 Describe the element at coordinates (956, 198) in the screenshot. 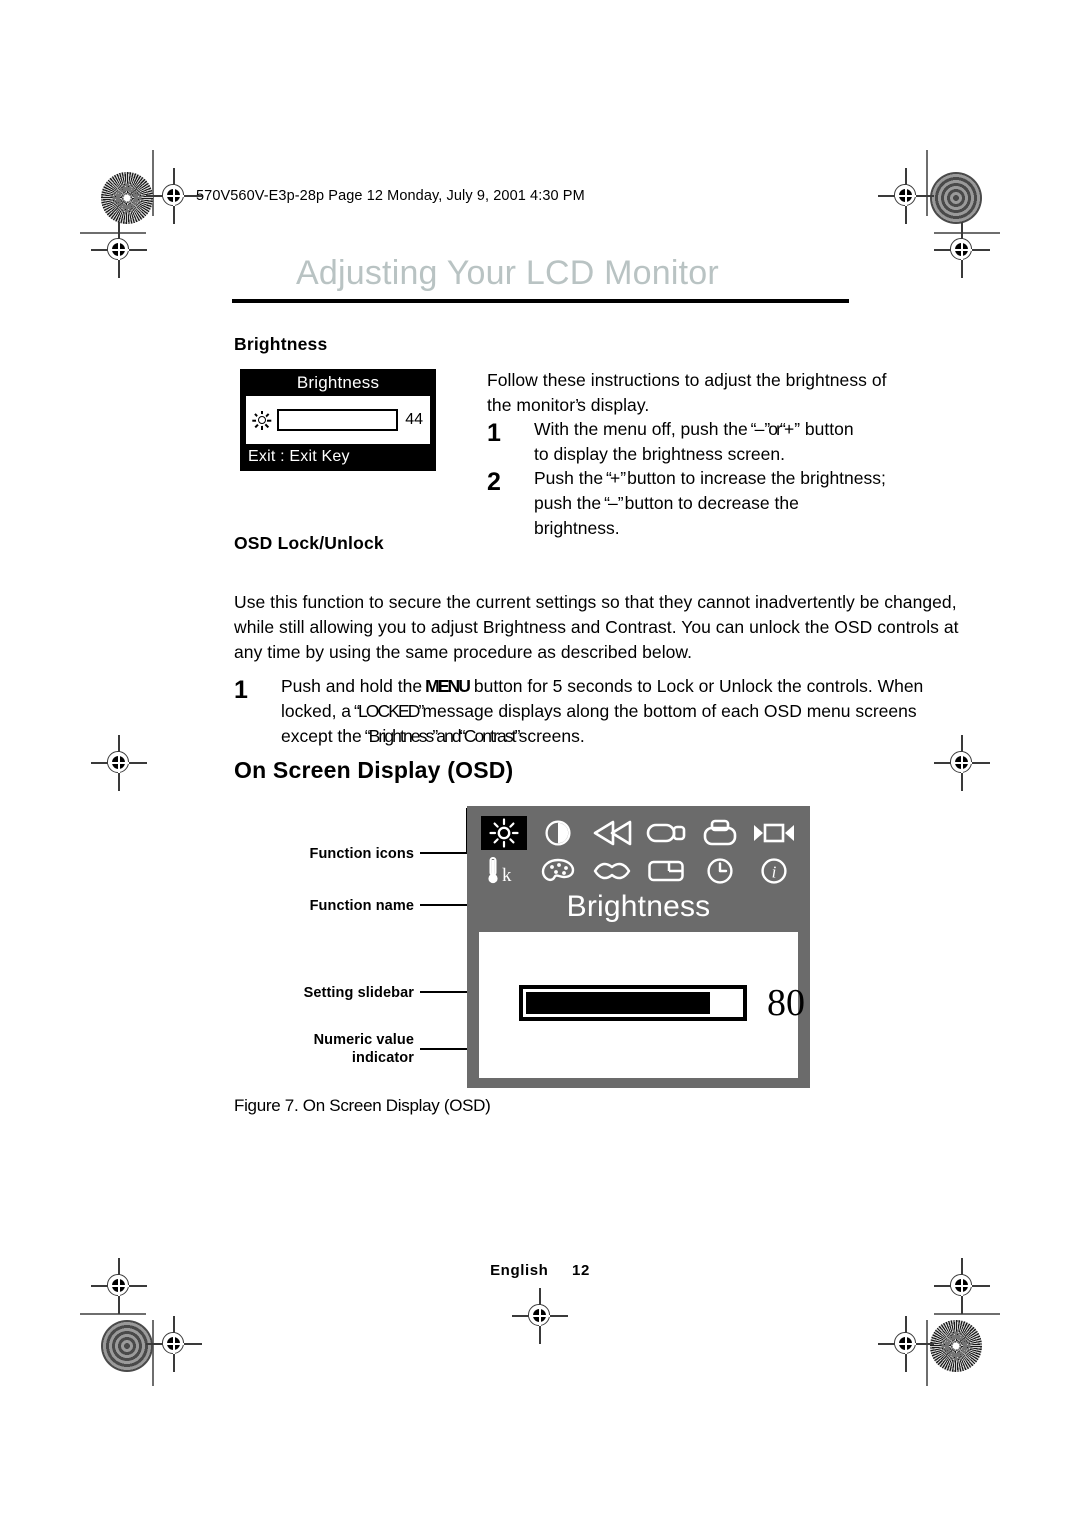

I see `registration-target-ring-icon` at that location.